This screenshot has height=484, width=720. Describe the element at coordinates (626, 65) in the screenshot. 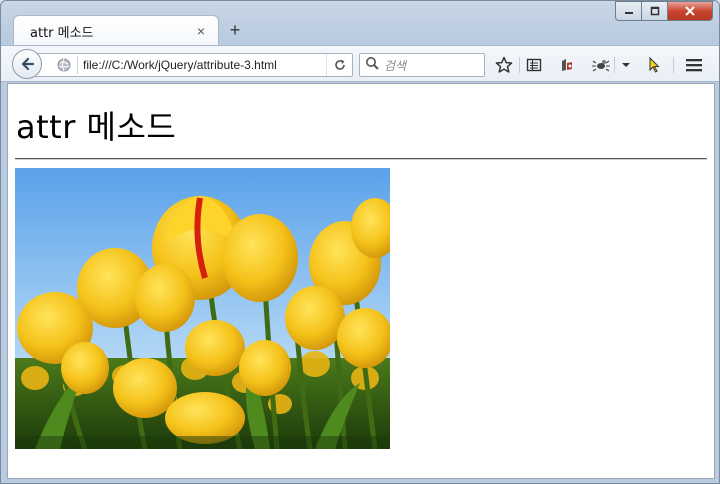

I see `dropdown-arrow-icon` at that location.